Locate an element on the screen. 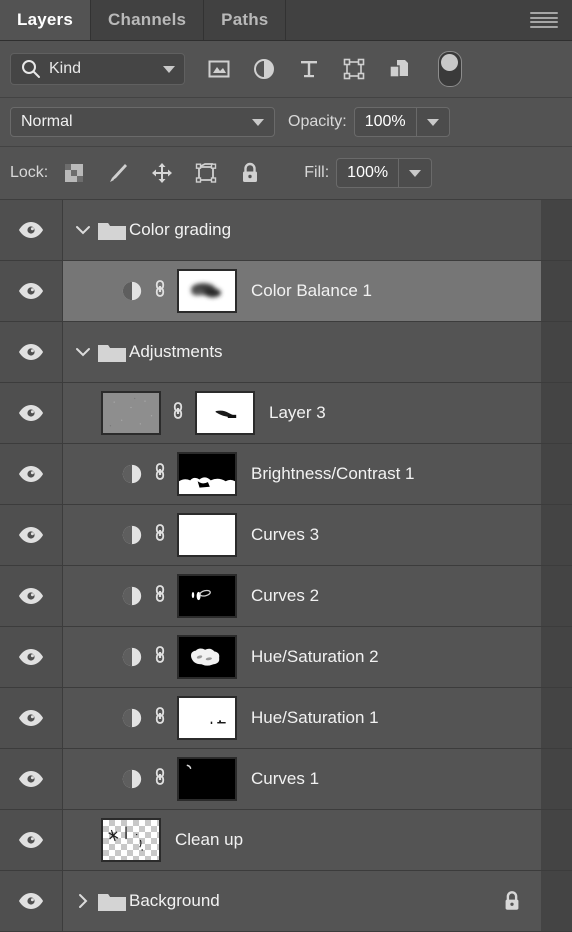 Image resolution: width=572 pixels, height=932 pixels. hamburger-menu-icon is located at coordinates (544, 20).